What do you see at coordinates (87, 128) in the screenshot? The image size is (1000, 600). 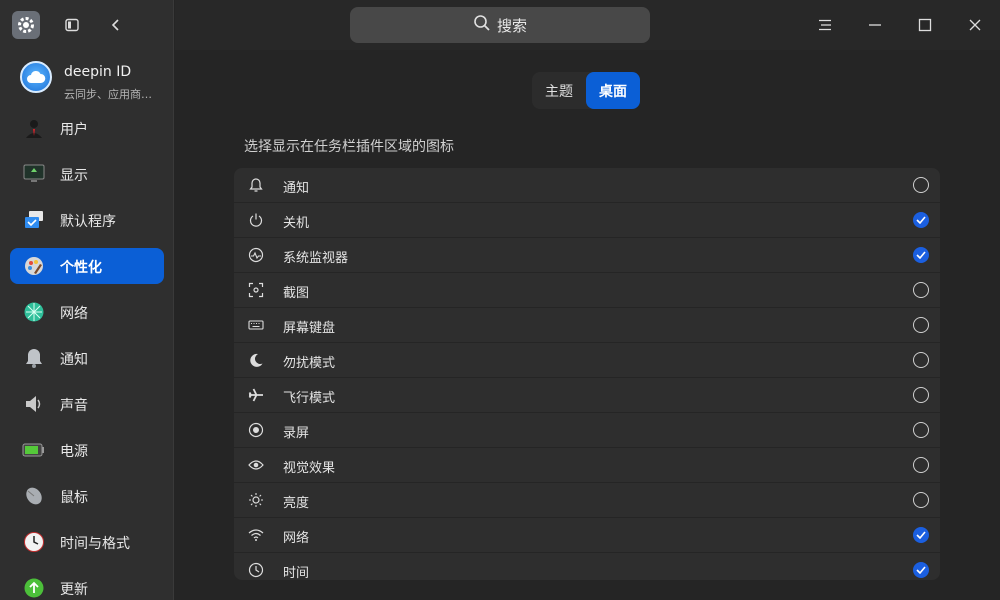 I see `sidebar-item-users: 用户` at bounding box center [87, 128].